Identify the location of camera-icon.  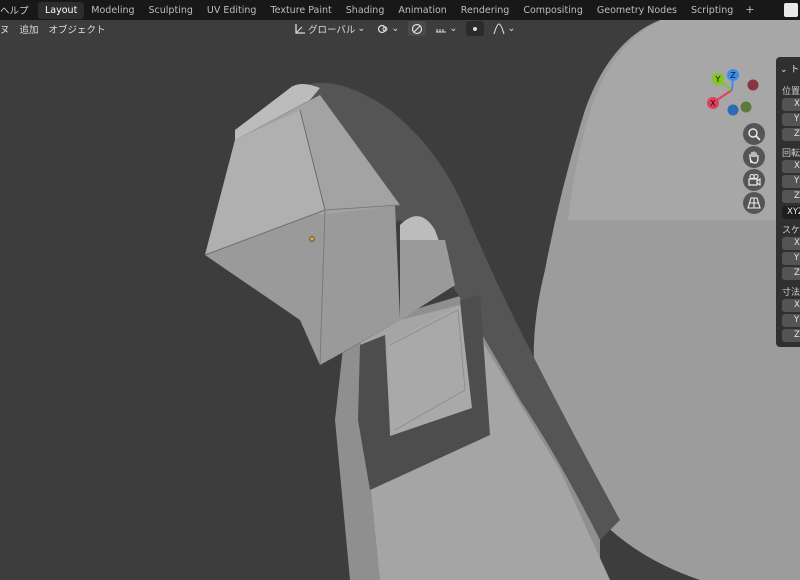
(754, 180).